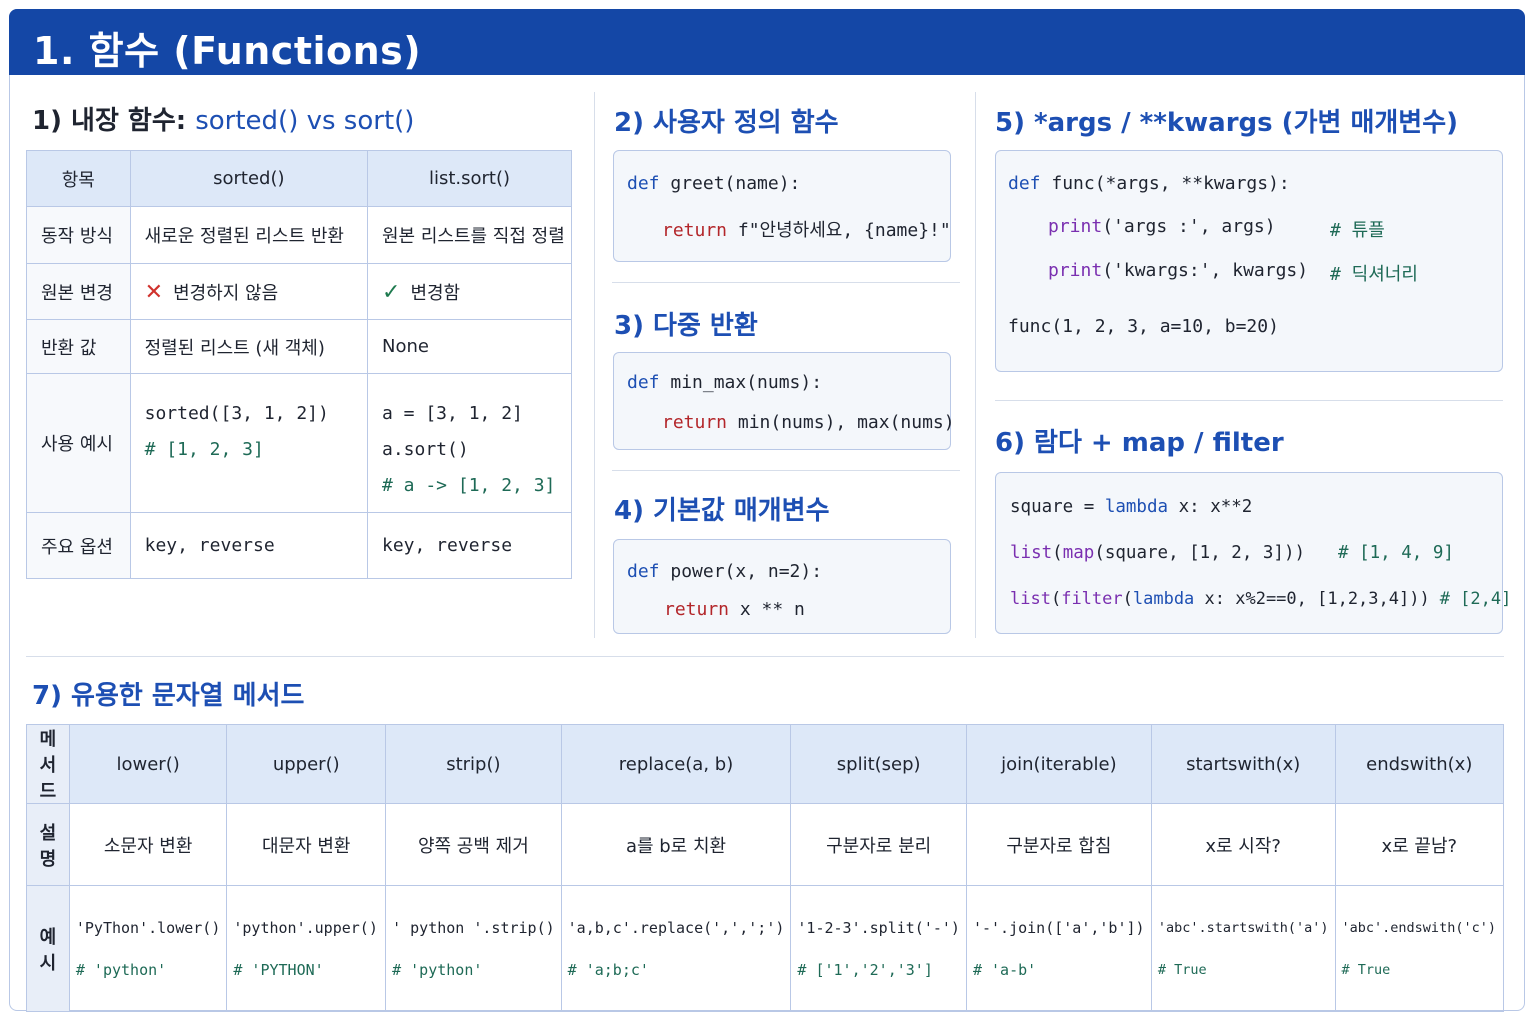 This screenshot has height=1024, width=1536. I want to click on method-description: x로 시작?, so click(1243, 844).